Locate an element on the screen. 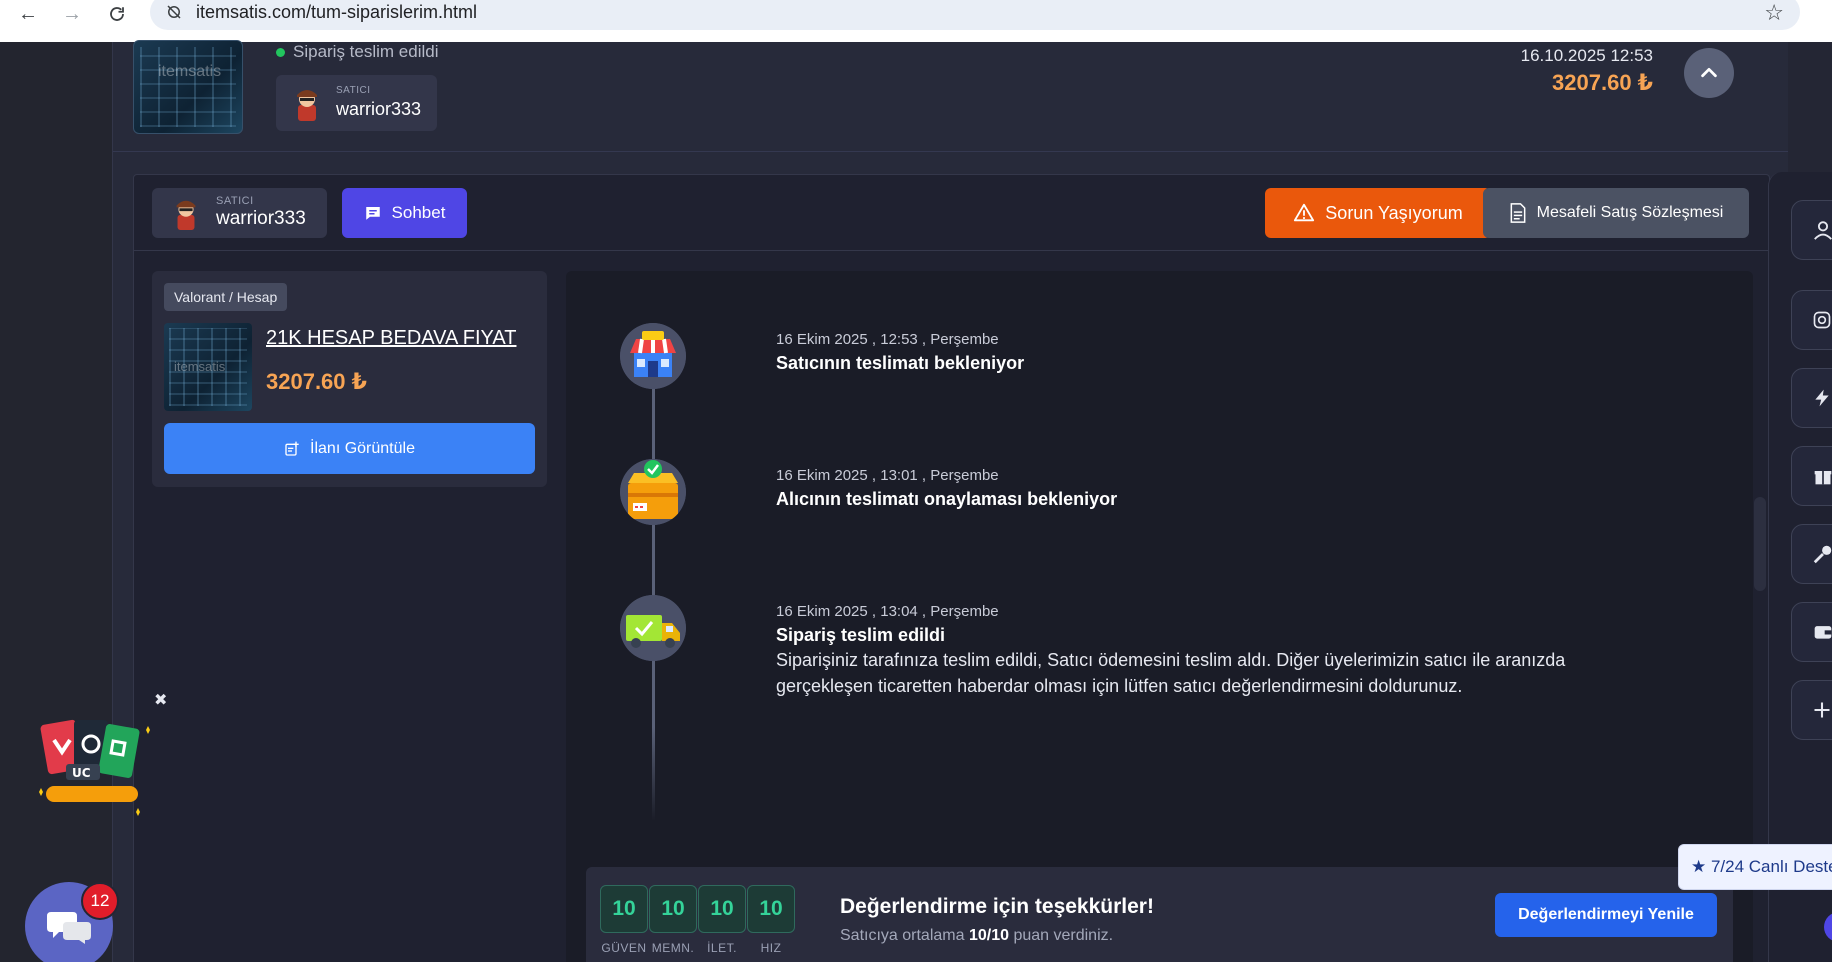 This screenshot has width=1832, height=962. timeline-date: 16 Ekim 2025 , 12:53 , Perşembe is located at coordinates (887, 339).